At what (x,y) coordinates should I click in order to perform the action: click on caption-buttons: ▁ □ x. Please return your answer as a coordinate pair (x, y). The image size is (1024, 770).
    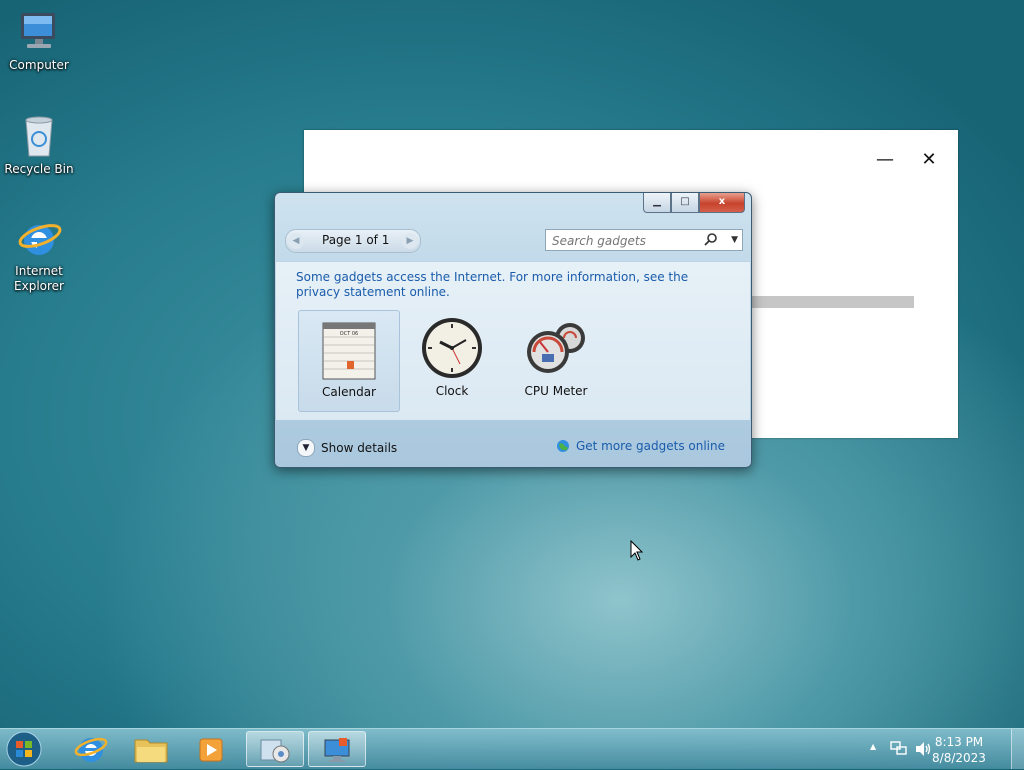
    Looking at the image, I should click on (694, 203).